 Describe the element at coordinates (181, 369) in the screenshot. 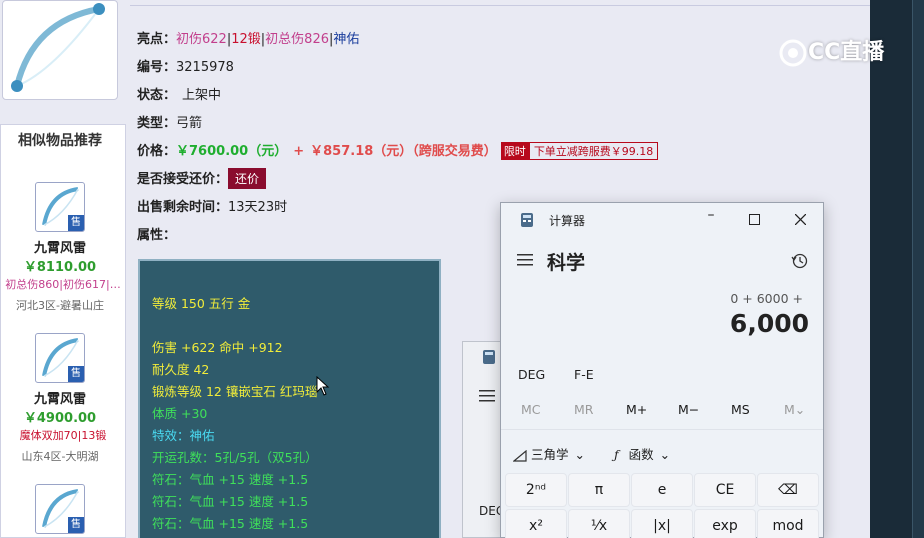

I see `attribute-line: 耐久度 42` at that location.